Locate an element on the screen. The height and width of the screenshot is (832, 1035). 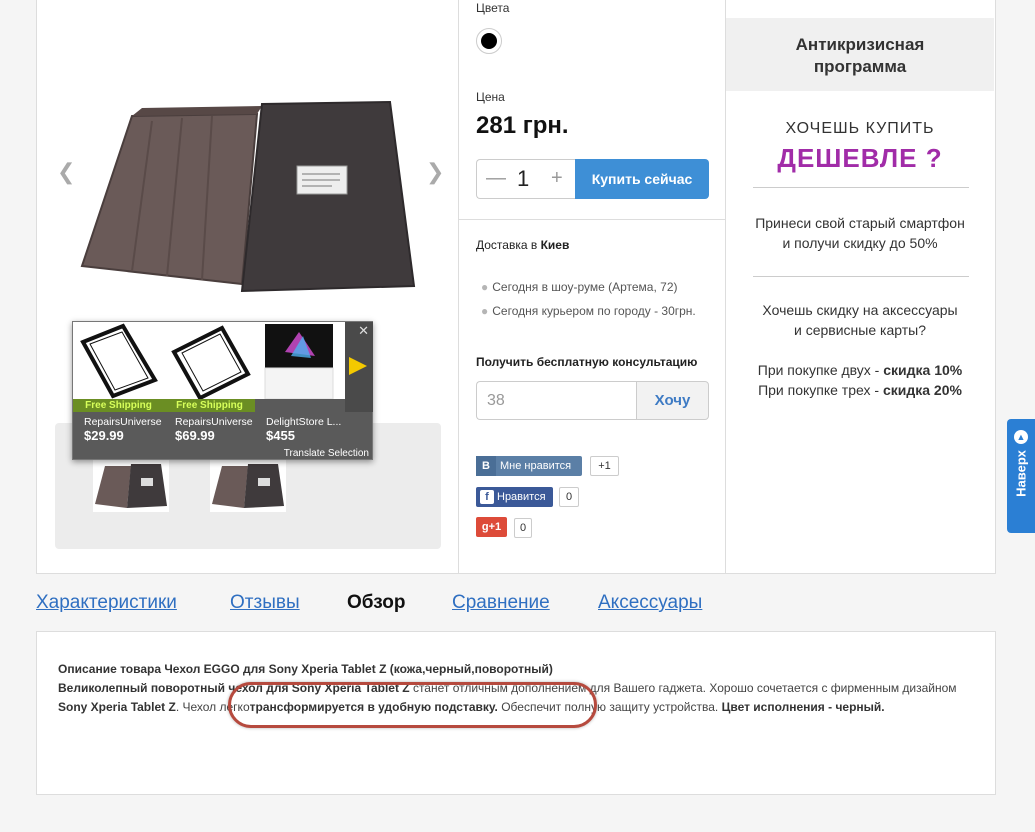
main-product-photo is located at coordinates (248, 189).